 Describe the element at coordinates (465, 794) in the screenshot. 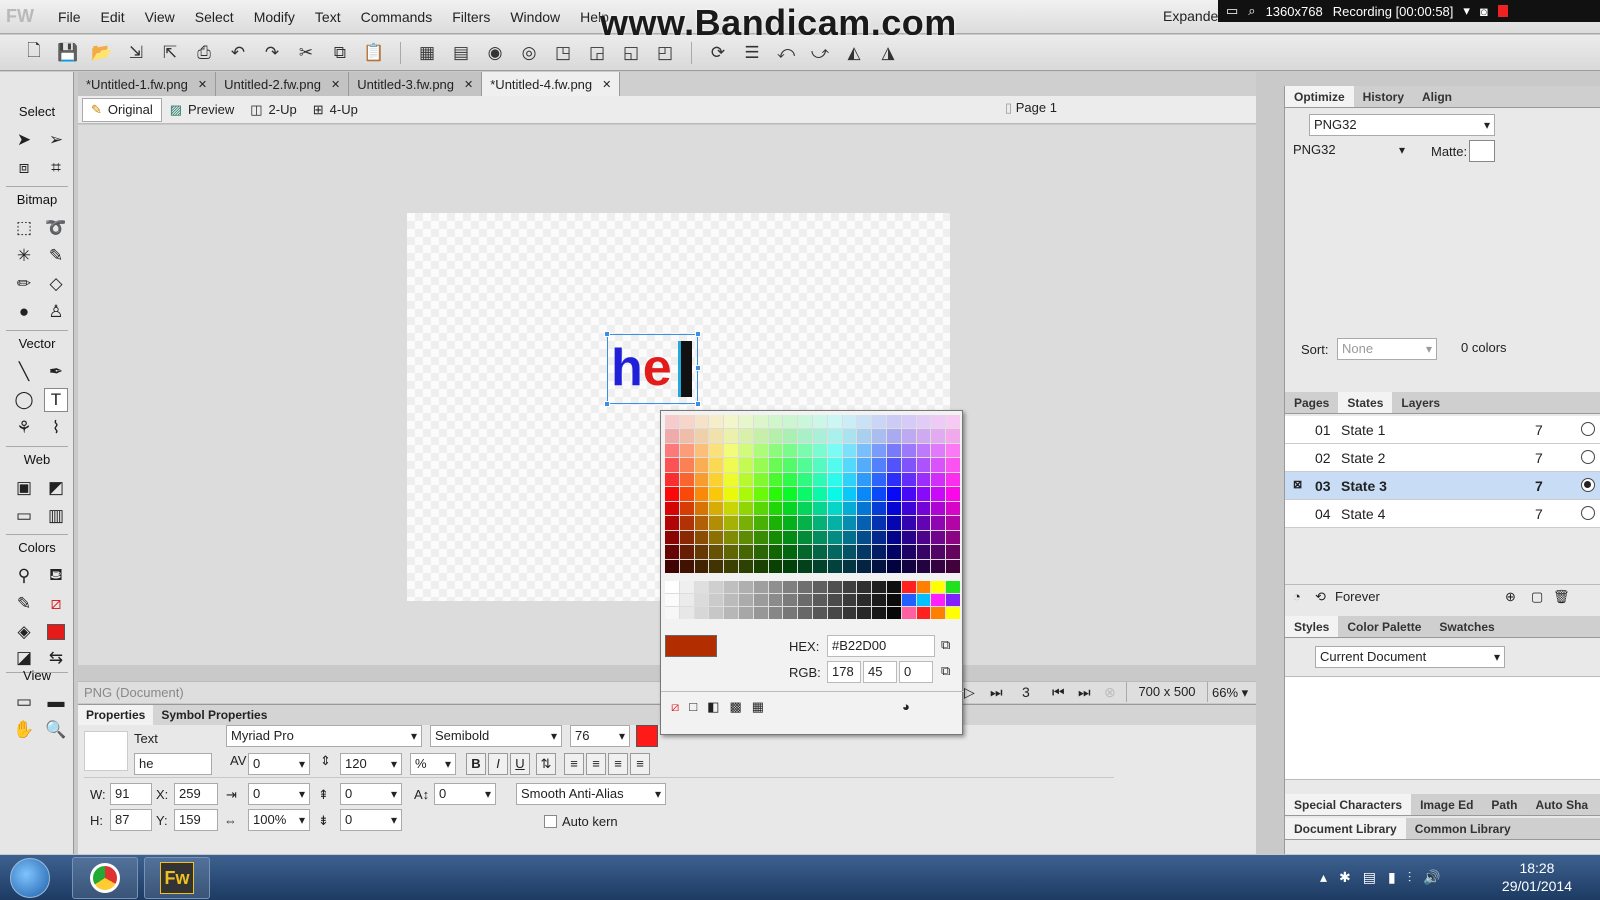

I see `baseline-shift-field: 0` at that location.